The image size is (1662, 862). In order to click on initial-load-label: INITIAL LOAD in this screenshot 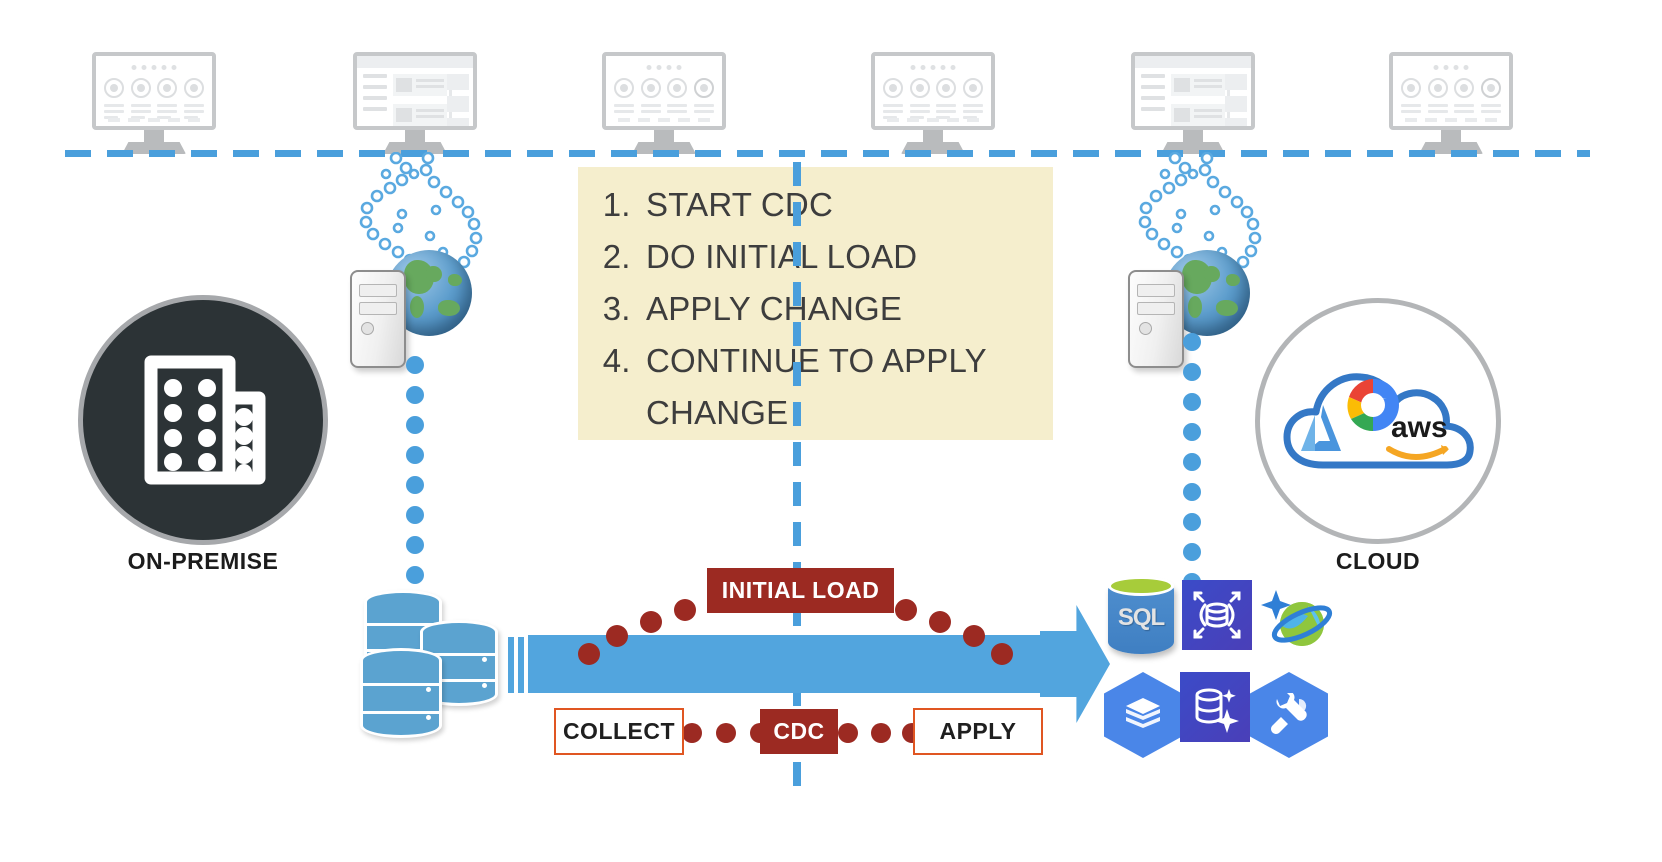, I will do `click(800, 590)`.